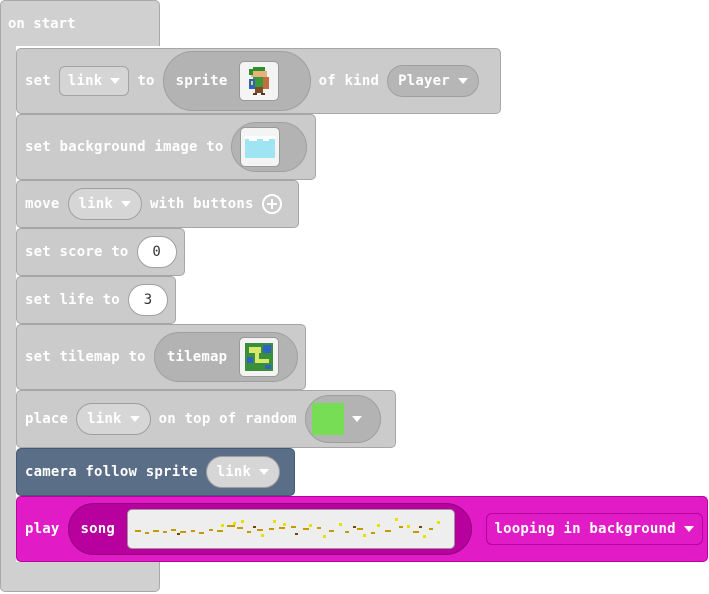 The height and width of the screenshot is (594, 709). What do you see at coordinates (197, 357) in the screenshot?
I see `tilemap-keyword: tilemap` at bounding box center [197, 357].